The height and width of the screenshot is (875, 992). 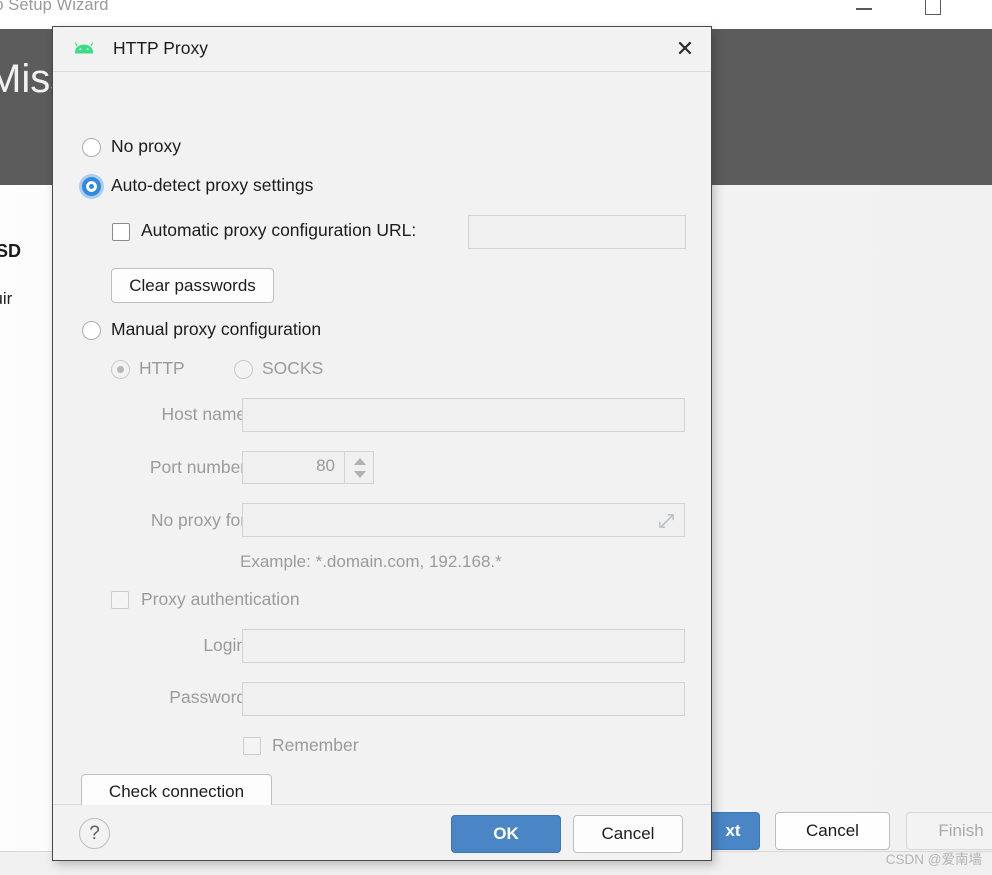 I want to click on checkbox-pac-url, so click(x=121, y=232).